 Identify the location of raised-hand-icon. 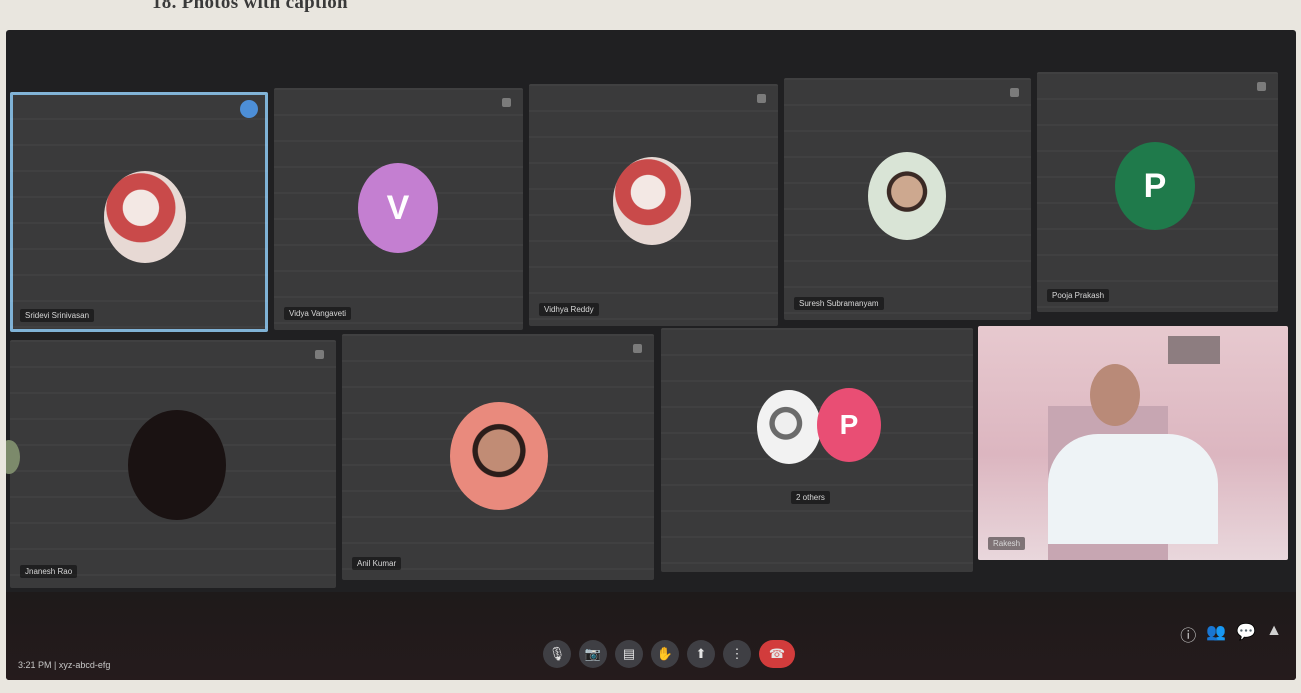
(249, 109).